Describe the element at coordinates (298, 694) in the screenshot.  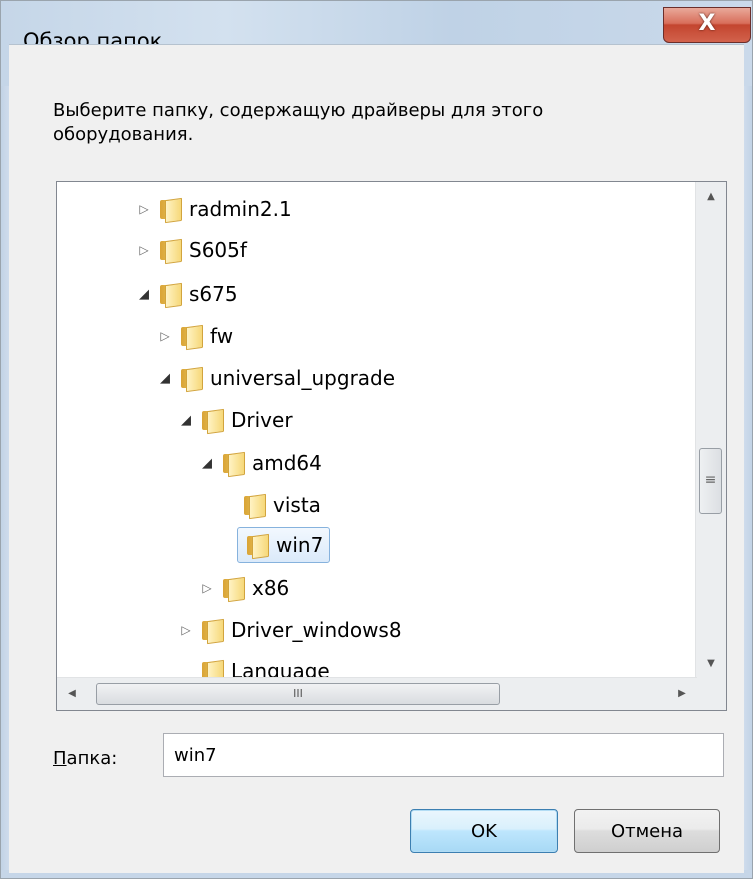
I see `horizontal-scroll-thumb: III` at that location.